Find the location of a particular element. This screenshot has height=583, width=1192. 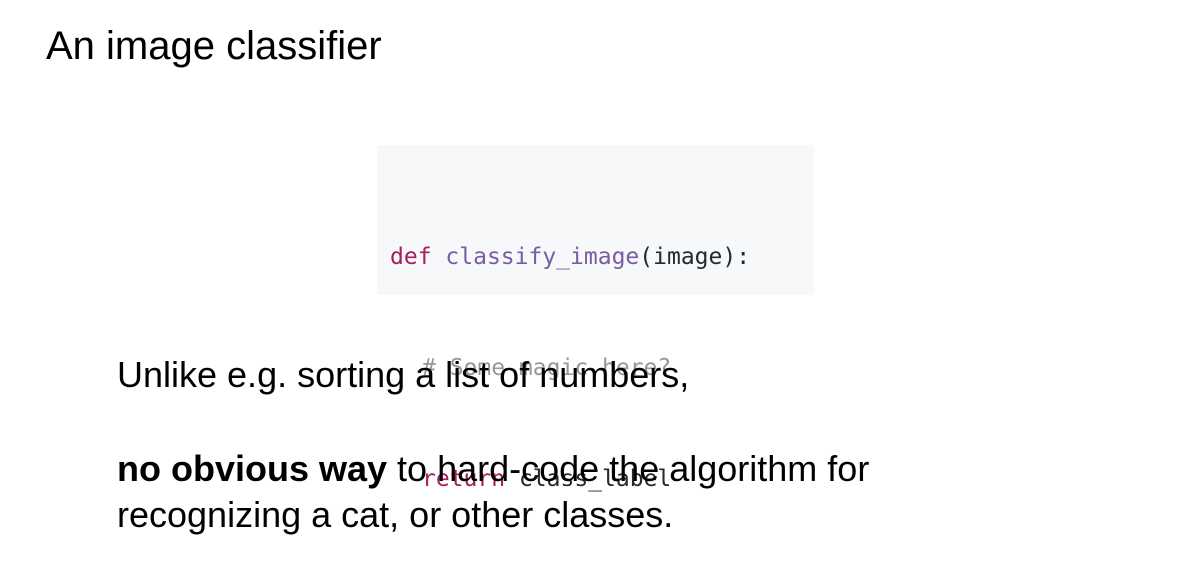

code-line-def: def classify_image(image): is located at coordinates (602, 257).